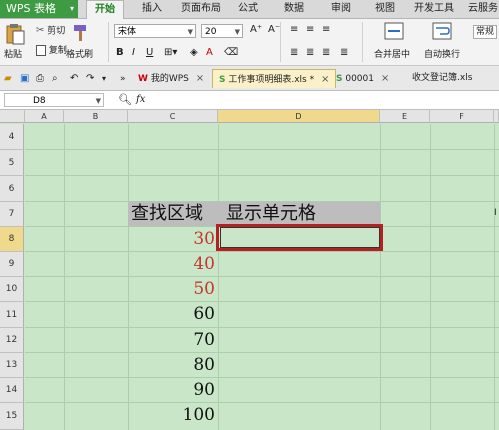  What do you see at coordinates (341, 9) in the screenshot?
I see `tab-review: 审阅` at bounding box center [341, 9].